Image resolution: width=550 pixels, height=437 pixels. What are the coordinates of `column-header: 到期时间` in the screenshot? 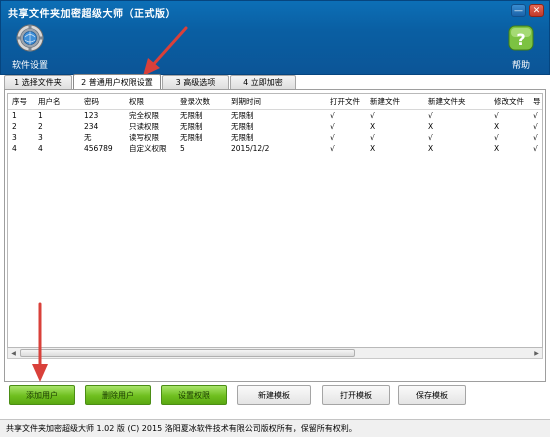 It's located at (276, 102).